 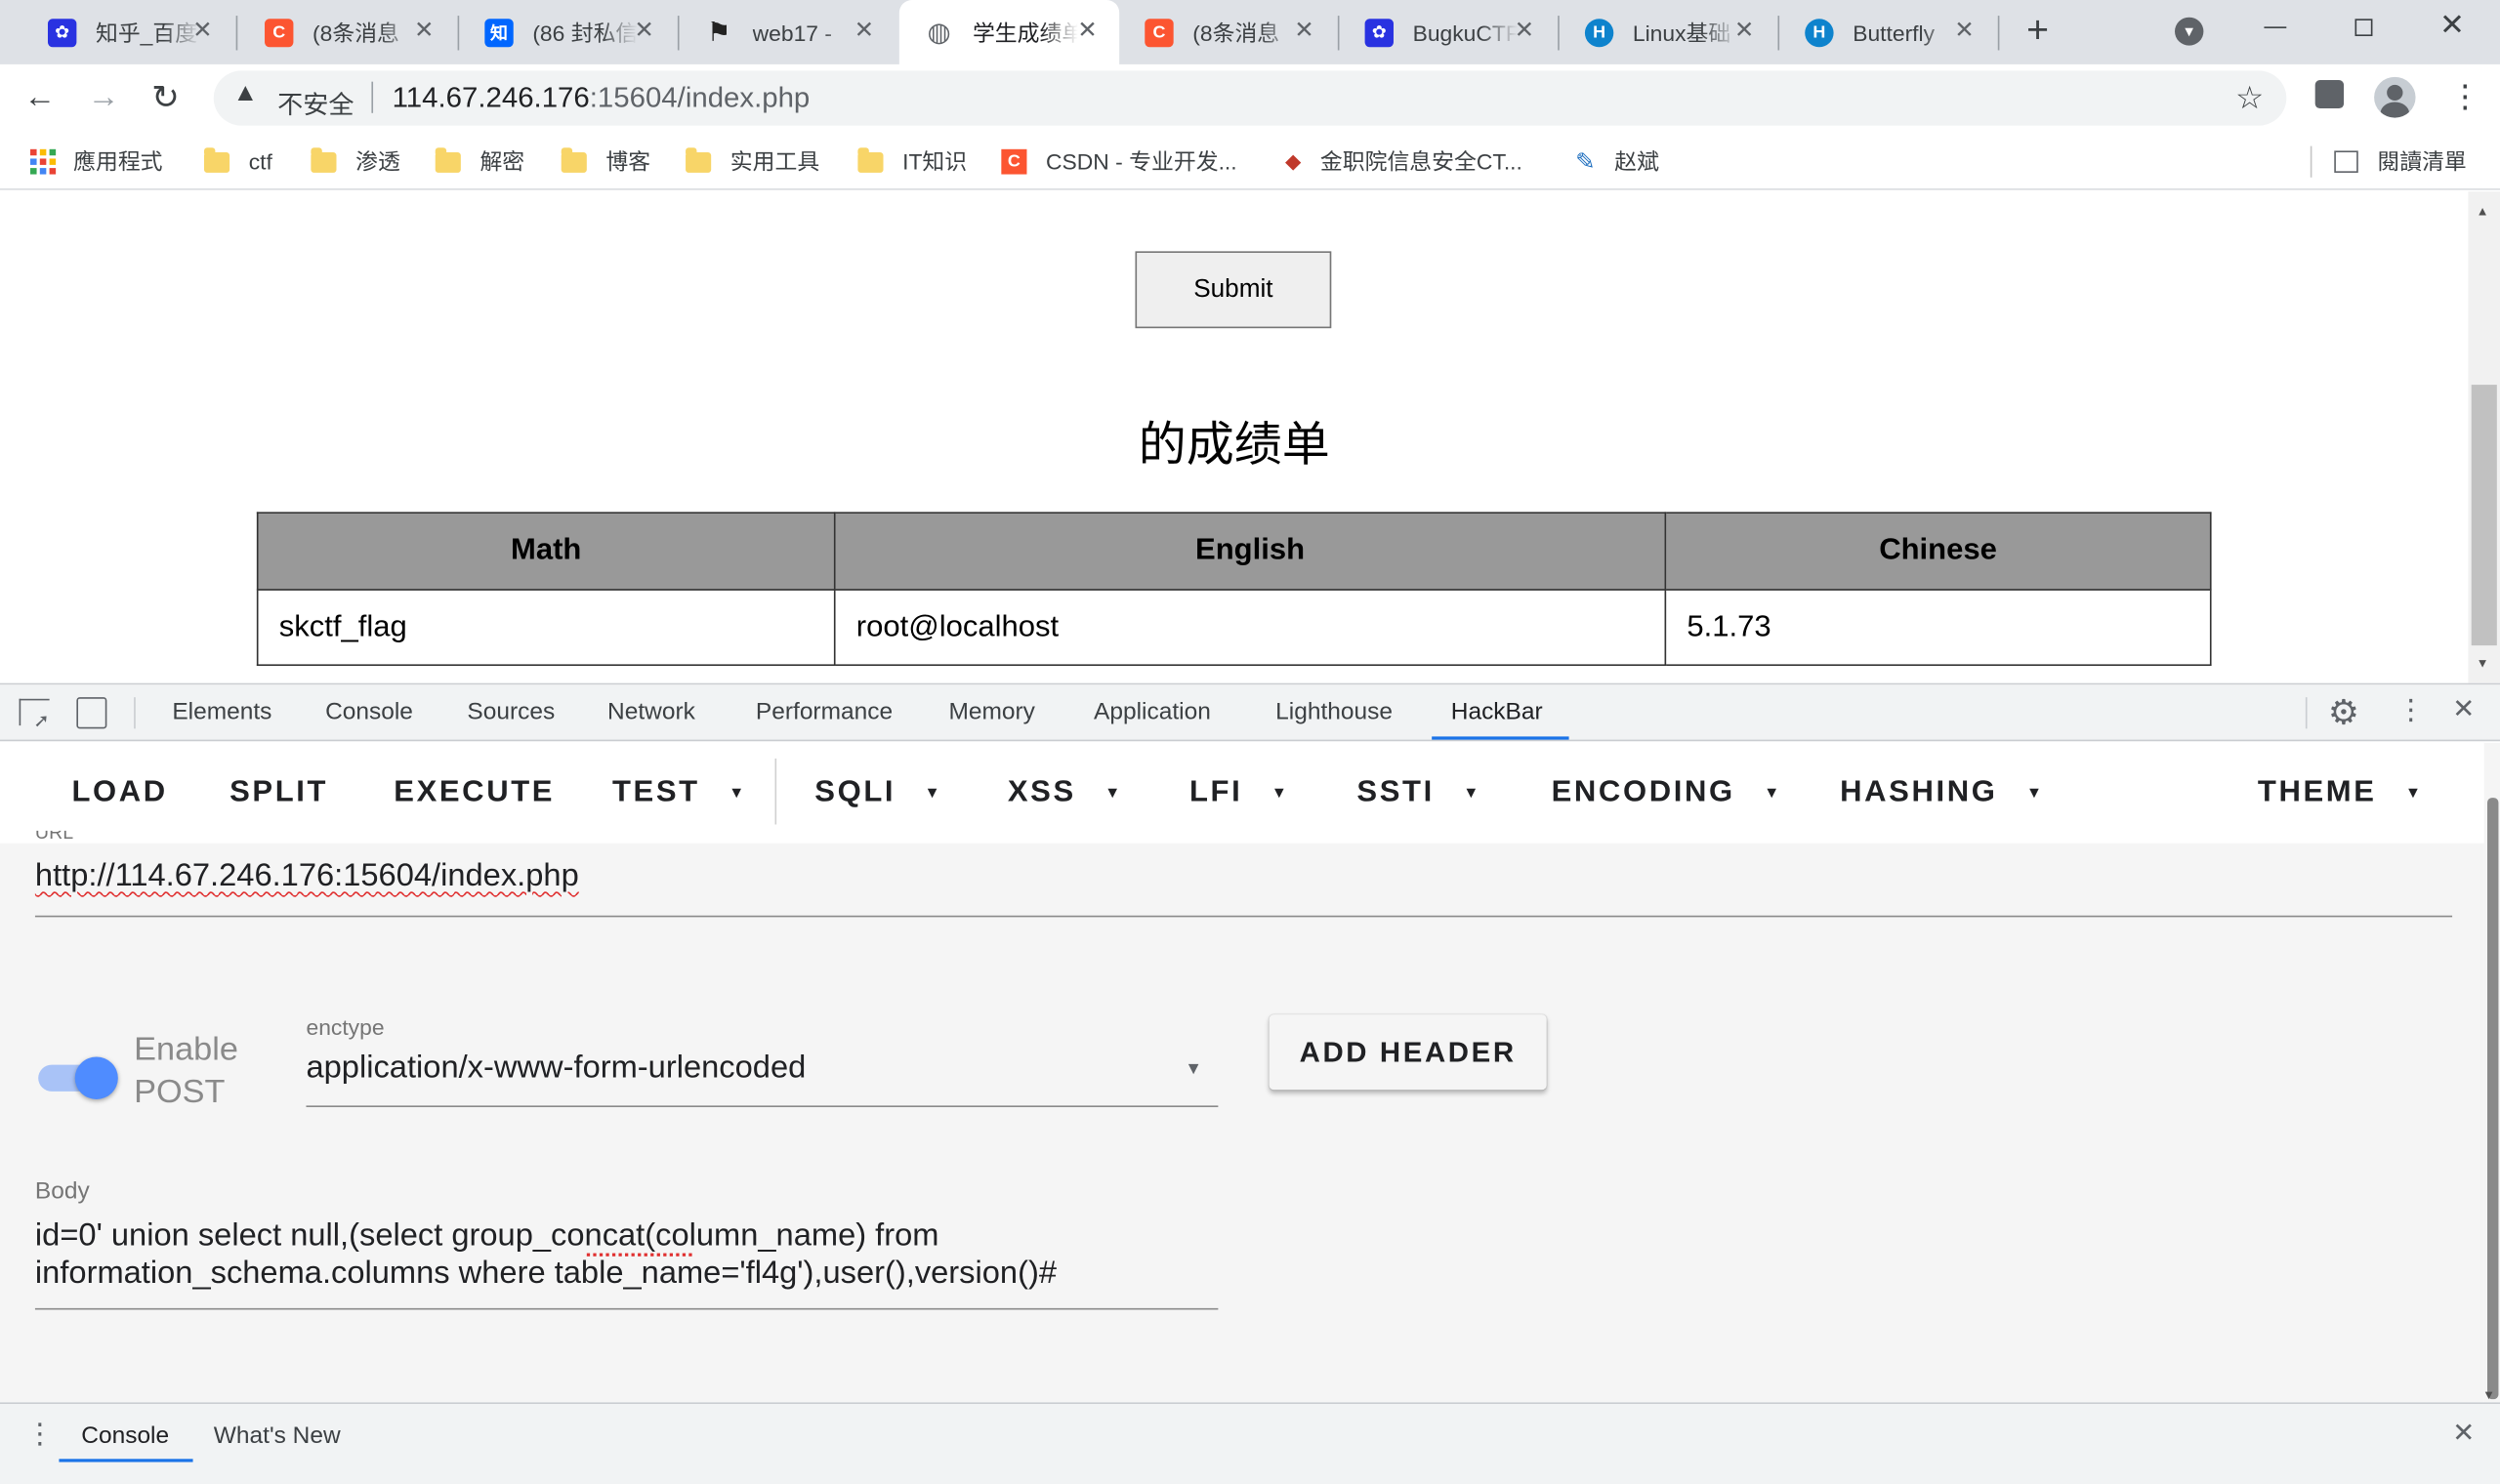 I want to click on ssti-dropdown: SSTI ▼, so click(x=1418, y=793).